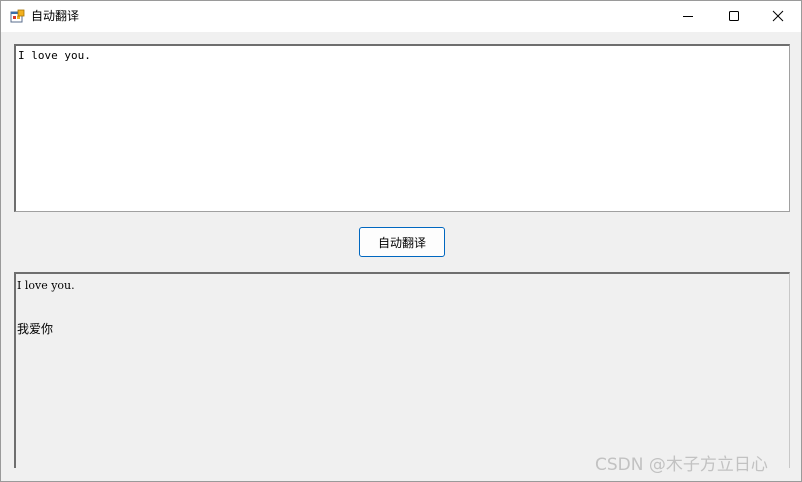 The width and height of the screenshot is (802, 482). Describe the element at coordinates (46, 285) in the screenshot. I see `output-source-text: I love you.` at that location.